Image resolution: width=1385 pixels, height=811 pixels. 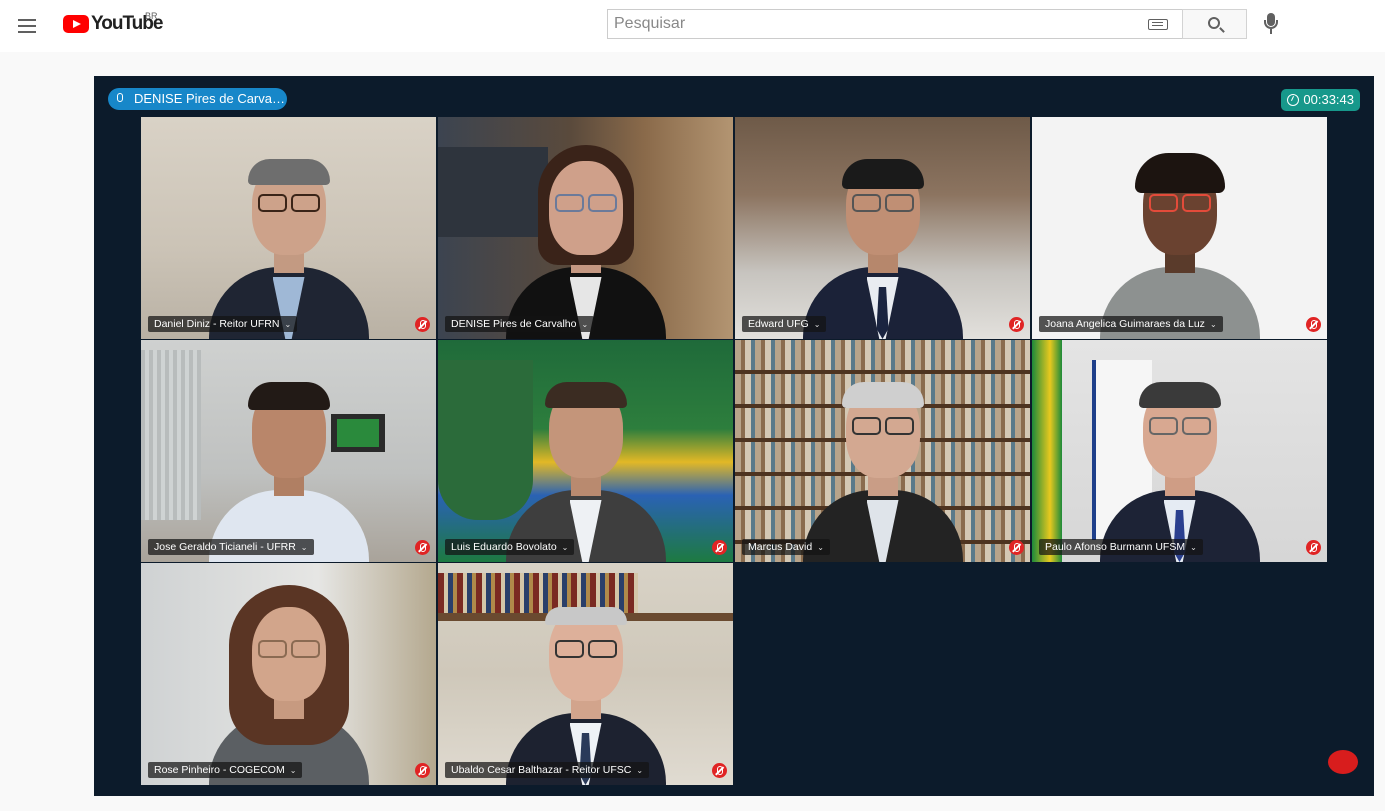 What do you see at coordinates (113, 23) in the screenshot?
I see `youtube-logo: YouTube BR` at bounding box center [113, 23].